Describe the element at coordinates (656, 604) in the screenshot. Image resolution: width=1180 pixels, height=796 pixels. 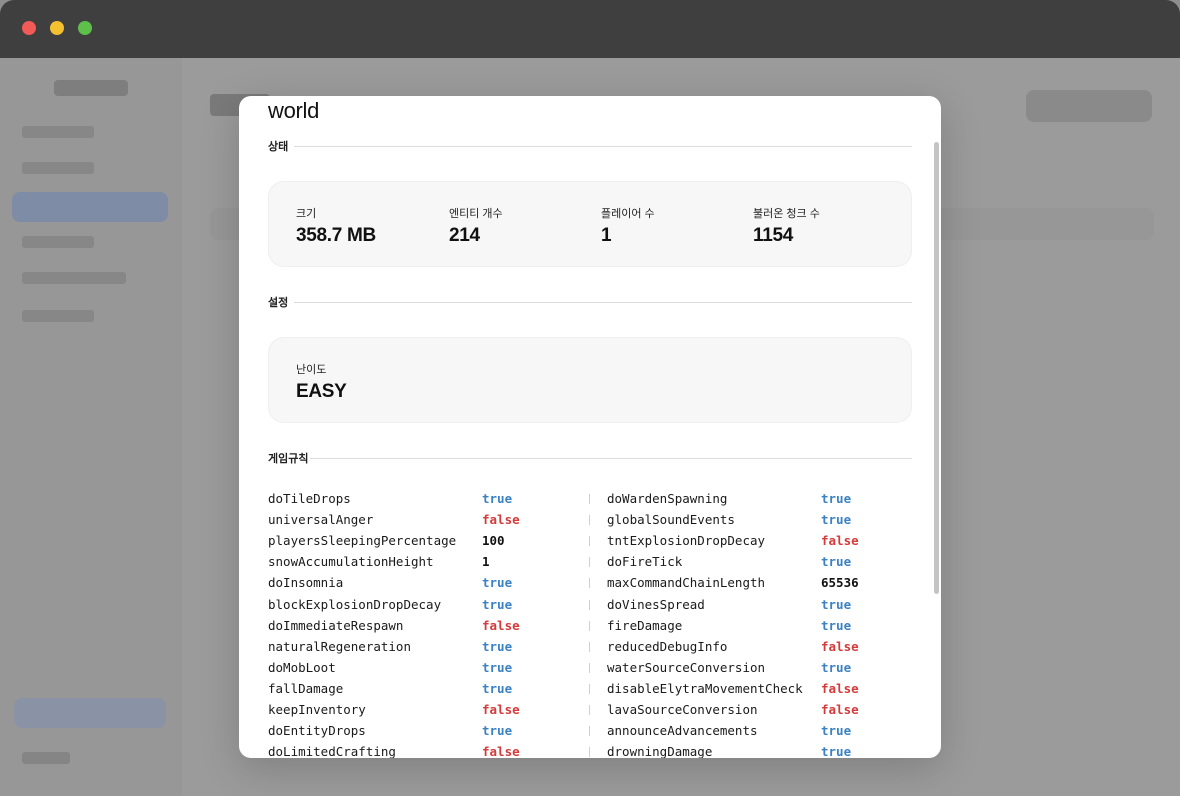
I see `gamerule-name: doVinesSpread` at that location.